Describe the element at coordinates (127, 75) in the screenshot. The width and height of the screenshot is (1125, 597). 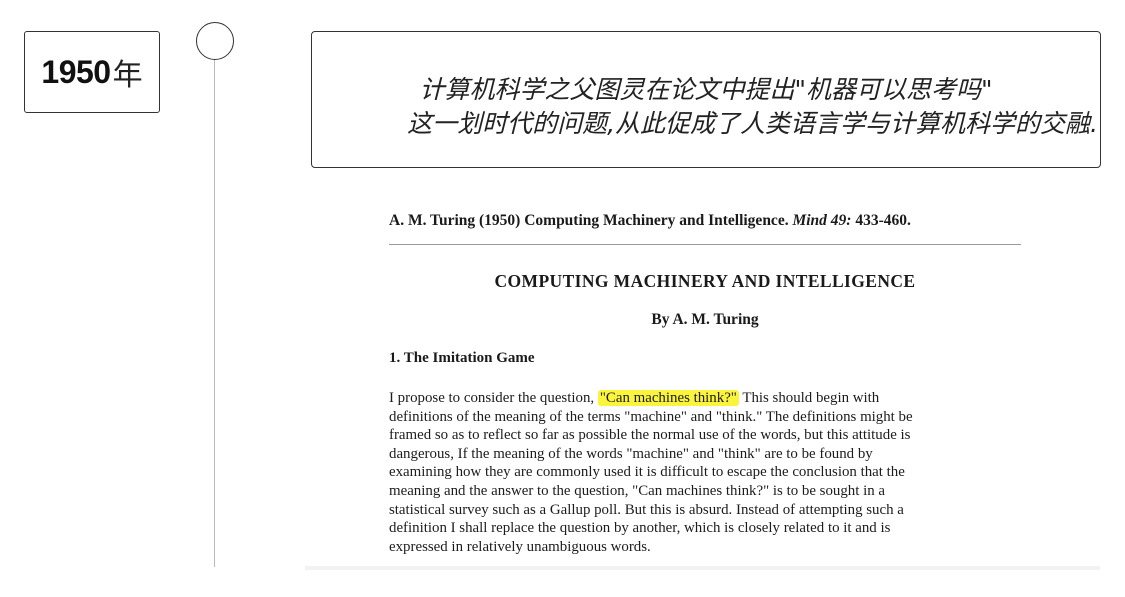
I see `year-suffix: 年` at that location.